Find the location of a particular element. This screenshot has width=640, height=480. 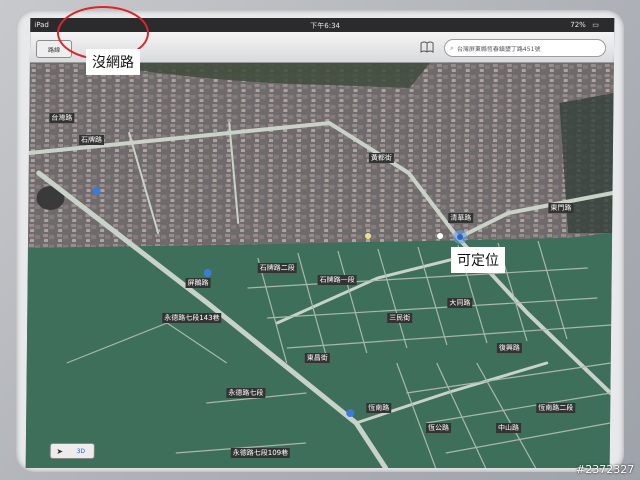

street-label: 大同路 is located at coordinates (460, 303).